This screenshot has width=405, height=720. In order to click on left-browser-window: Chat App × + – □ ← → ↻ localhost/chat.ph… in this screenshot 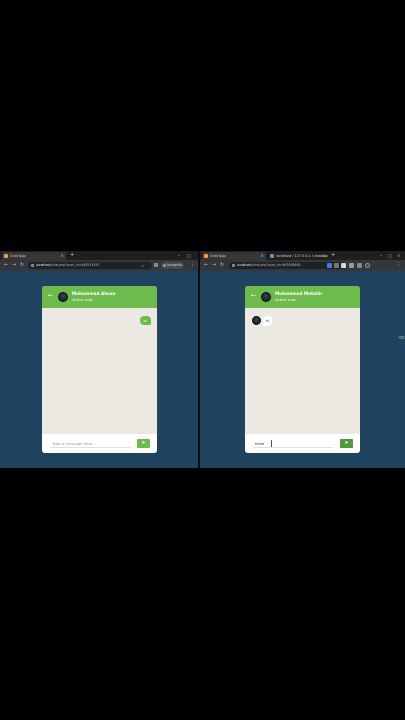, I will do `click(99, 359)`.